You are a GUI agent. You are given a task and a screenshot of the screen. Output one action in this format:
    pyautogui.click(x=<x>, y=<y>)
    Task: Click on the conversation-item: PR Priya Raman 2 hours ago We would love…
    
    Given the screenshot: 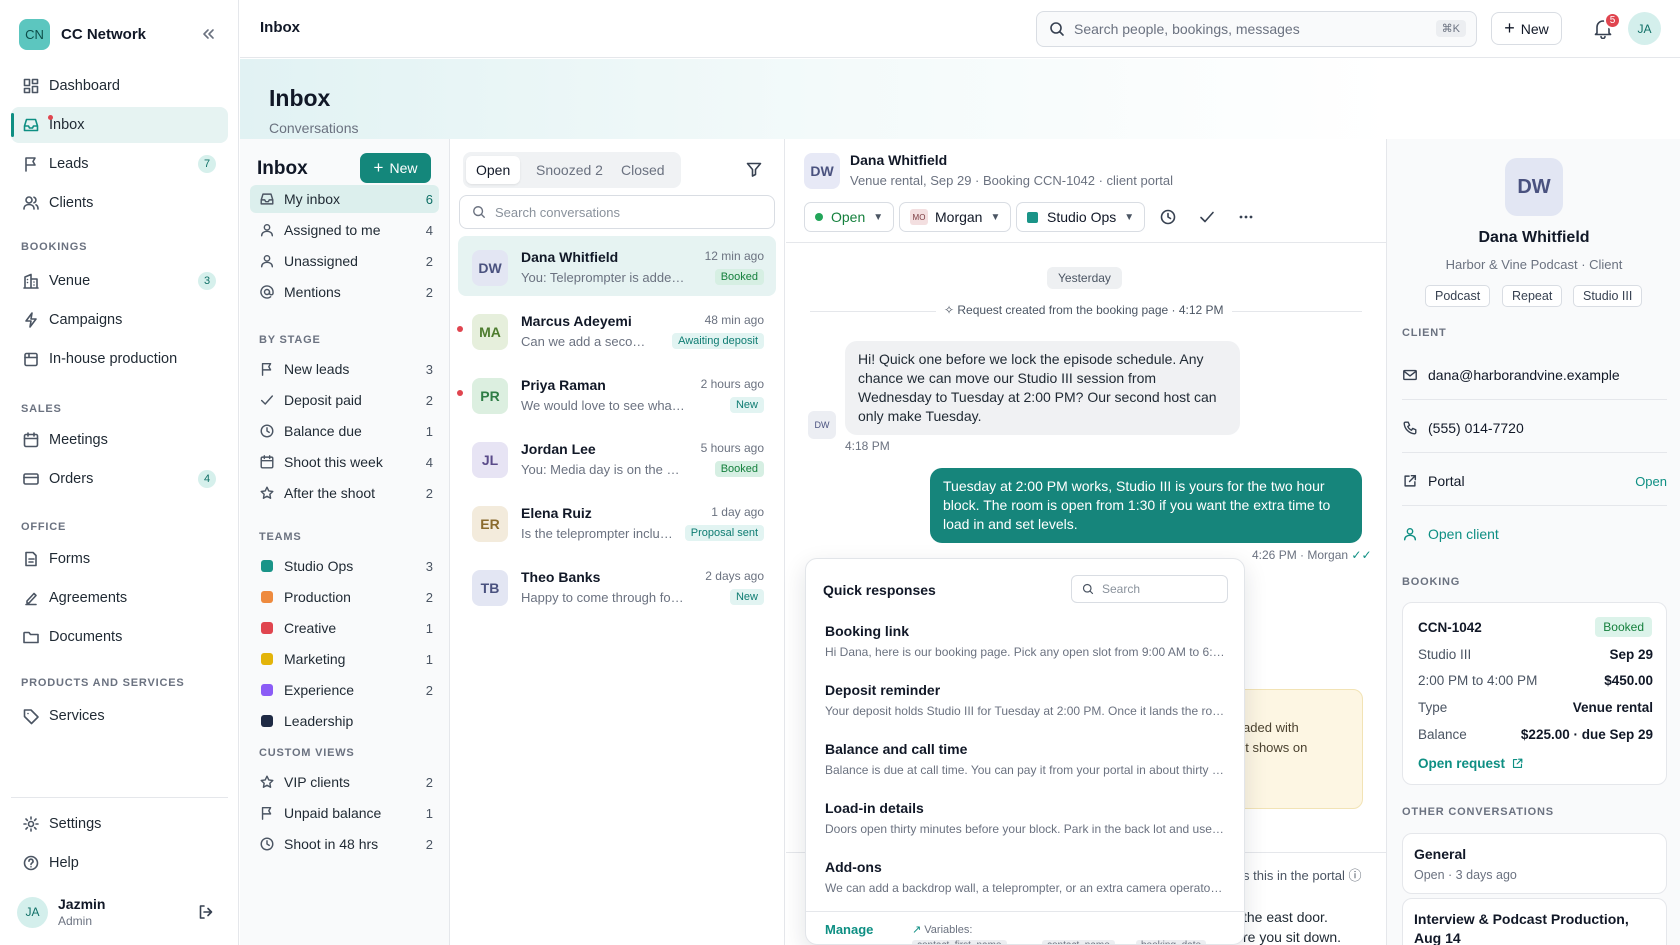 What is the action you would take?
    pyautogui.click(x=616, y=394)
    